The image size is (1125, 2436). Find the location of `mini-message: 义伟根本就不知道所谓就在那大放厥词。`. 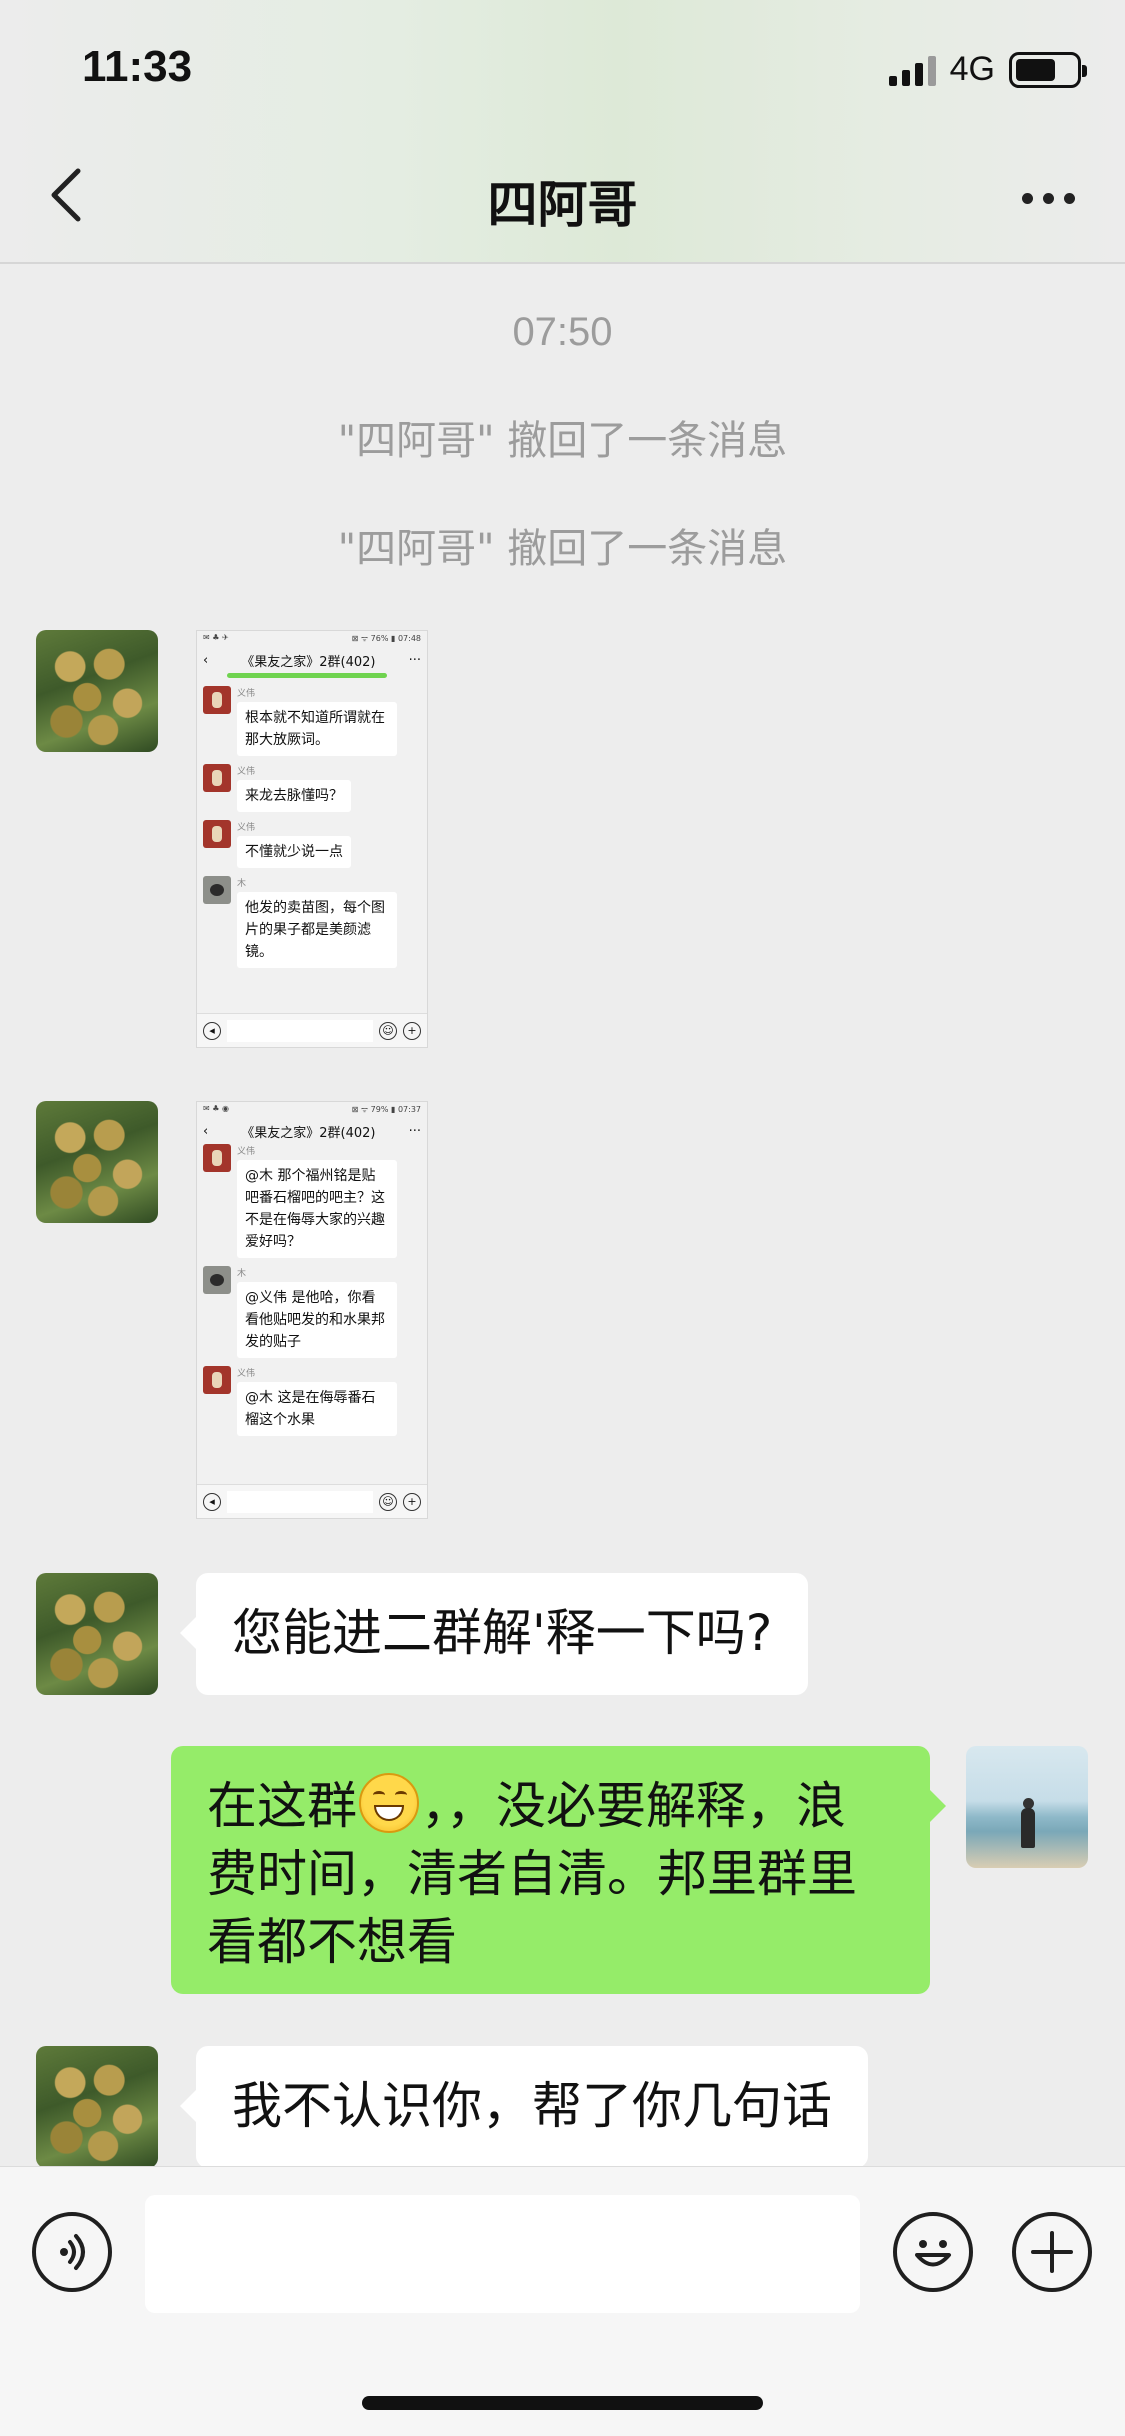

mini-message: 义伟根本就不知道所谓就在那大放厥词。 is located at coordinates (312, 721).